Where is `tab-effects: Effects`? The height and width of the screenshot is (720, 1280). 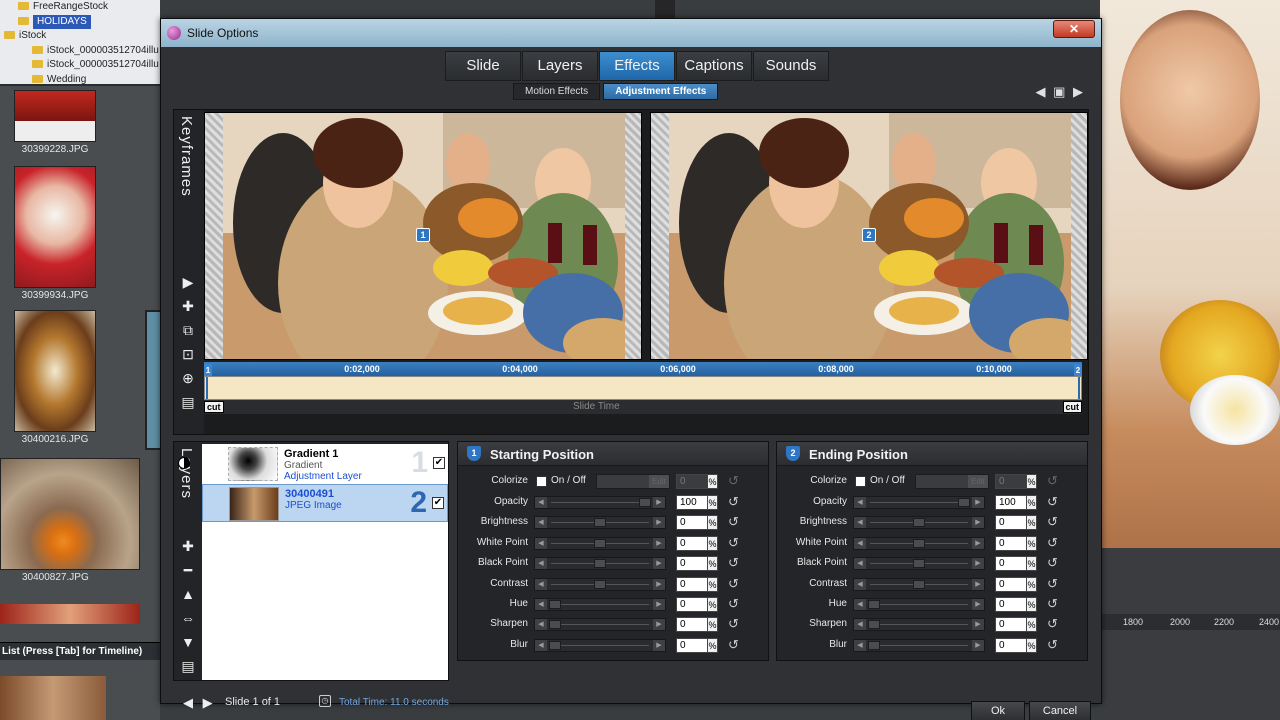 tab-effects: Effects is located at coordinates (637, 66).